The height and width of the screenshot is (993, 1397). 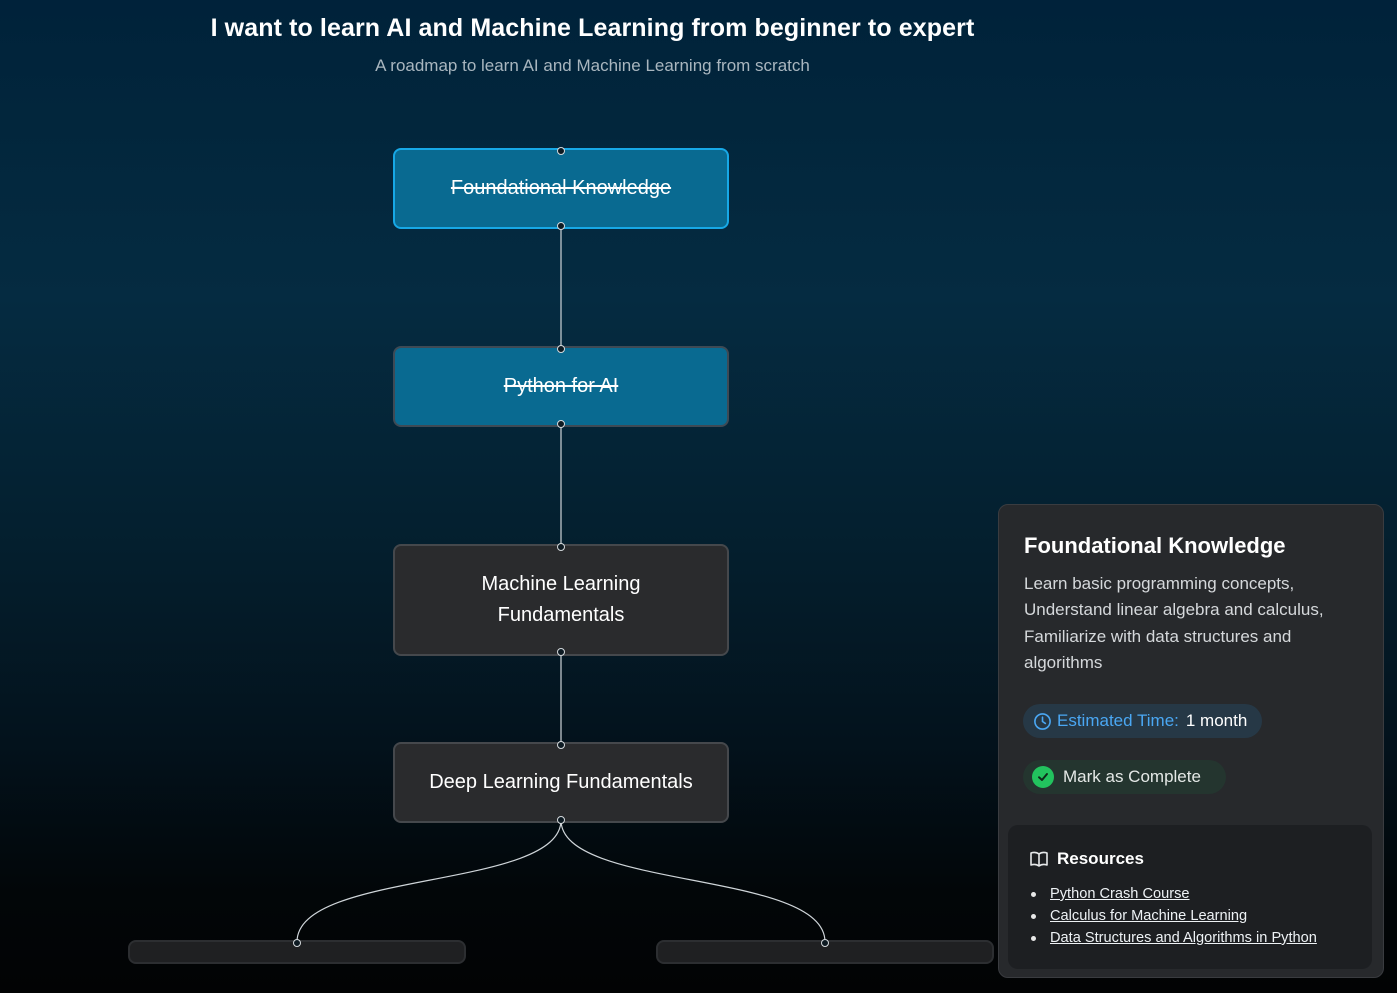 I want to click on roadmap-node-foundational-knowledge: Foundational Knowledge, so click(x=561, y=188).